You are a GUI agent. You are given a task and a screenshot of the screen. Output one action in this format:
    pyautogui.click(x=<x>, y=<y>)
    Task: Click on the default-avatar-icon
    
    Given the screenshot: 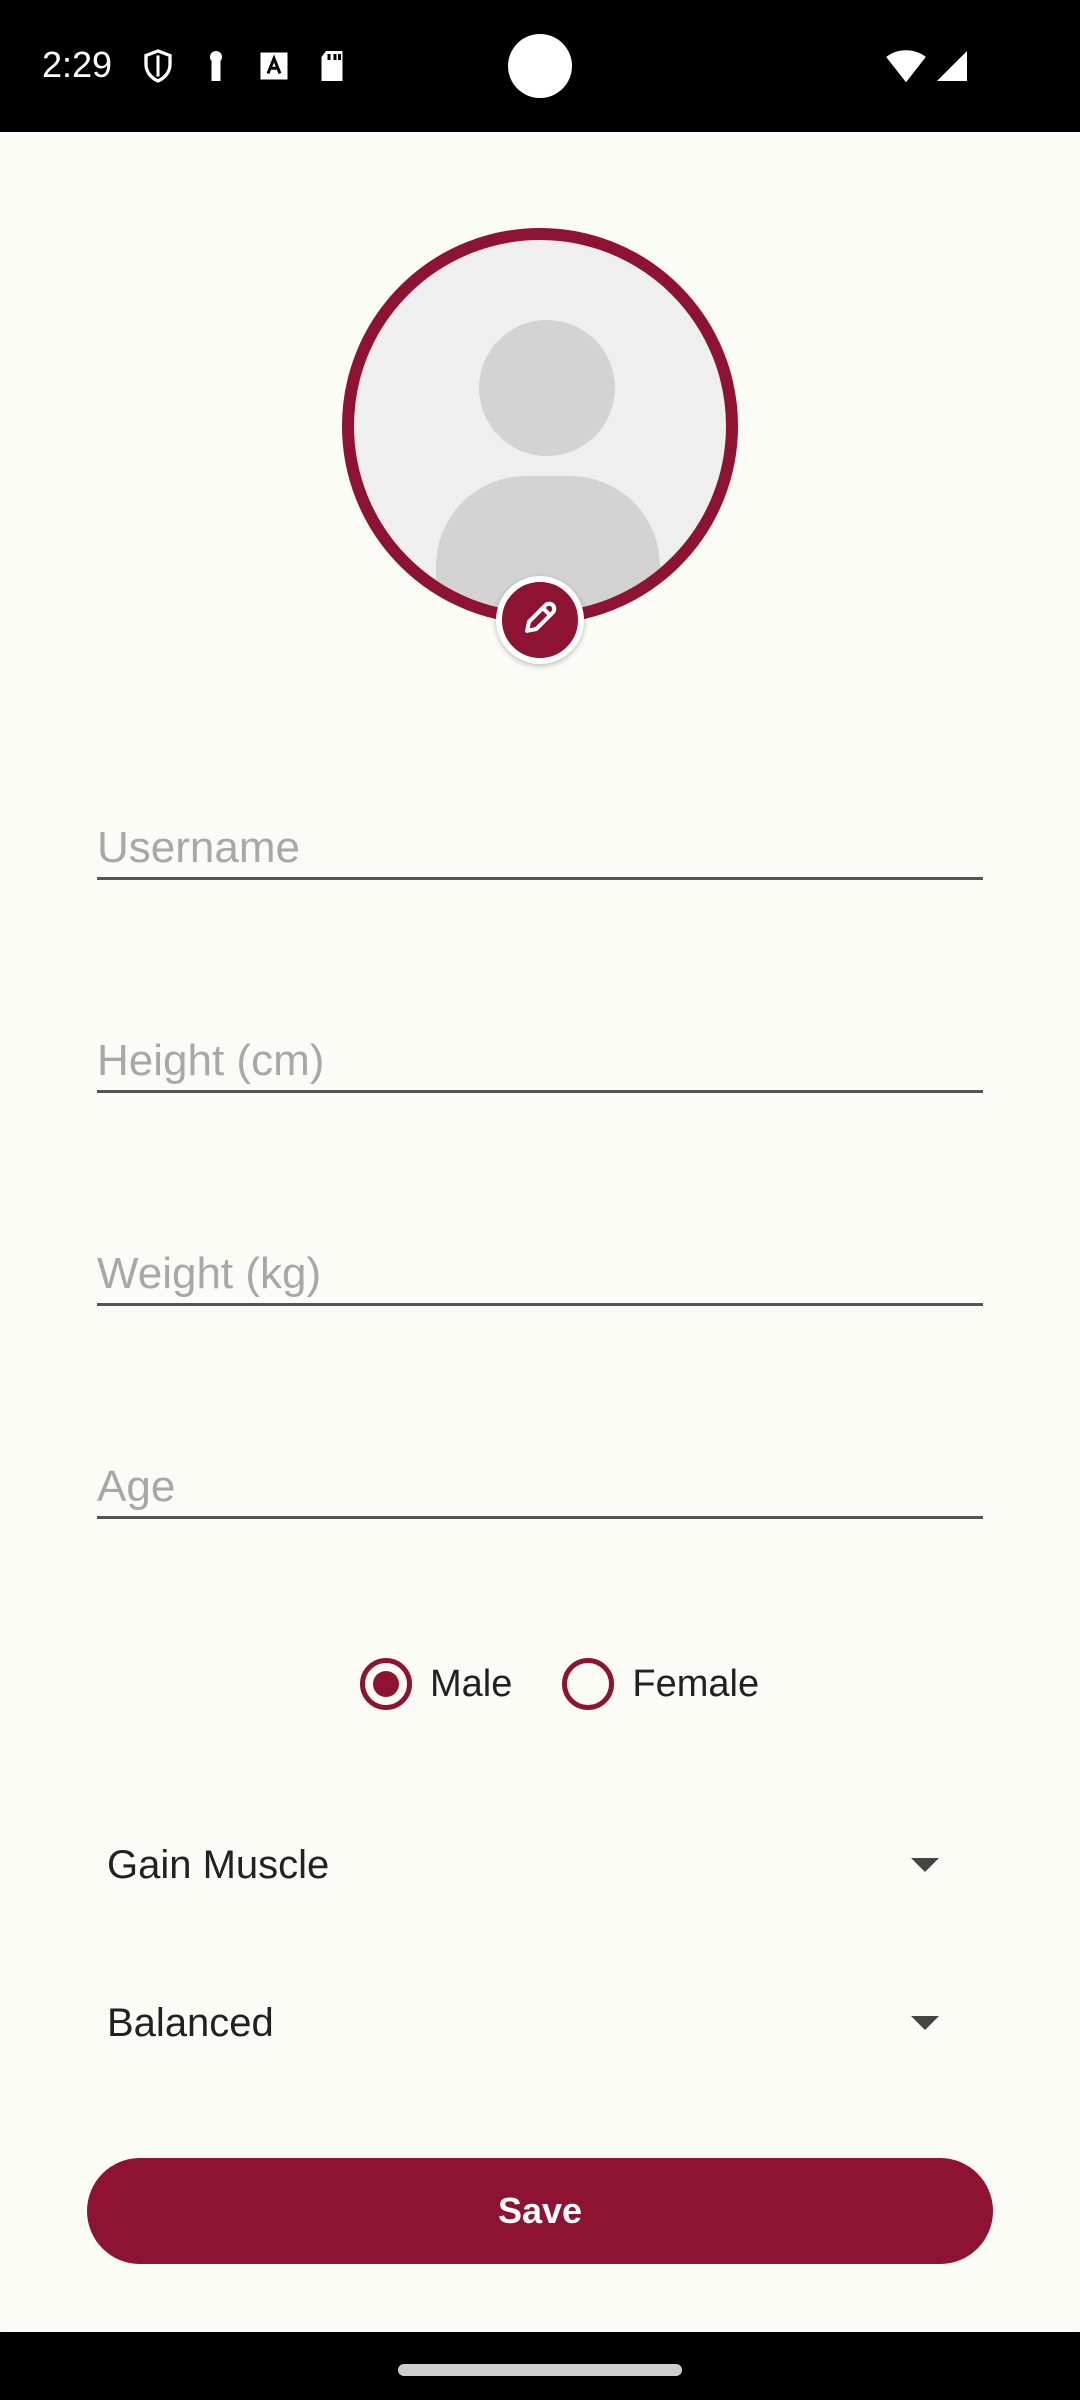 What is the action you would take?
    pyautogui.click(x=540, y=426)
    